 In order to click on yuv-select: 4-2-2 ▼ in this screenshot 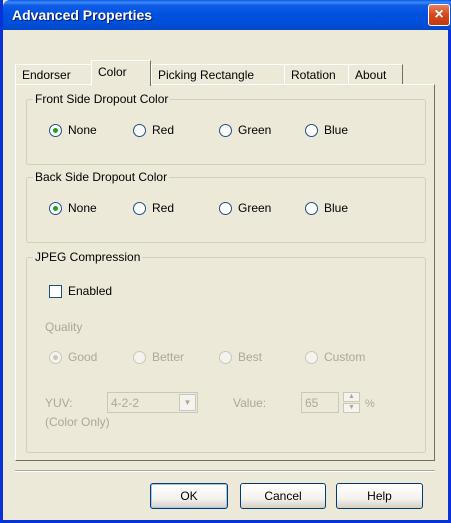, I will do `click(152, 402)`.